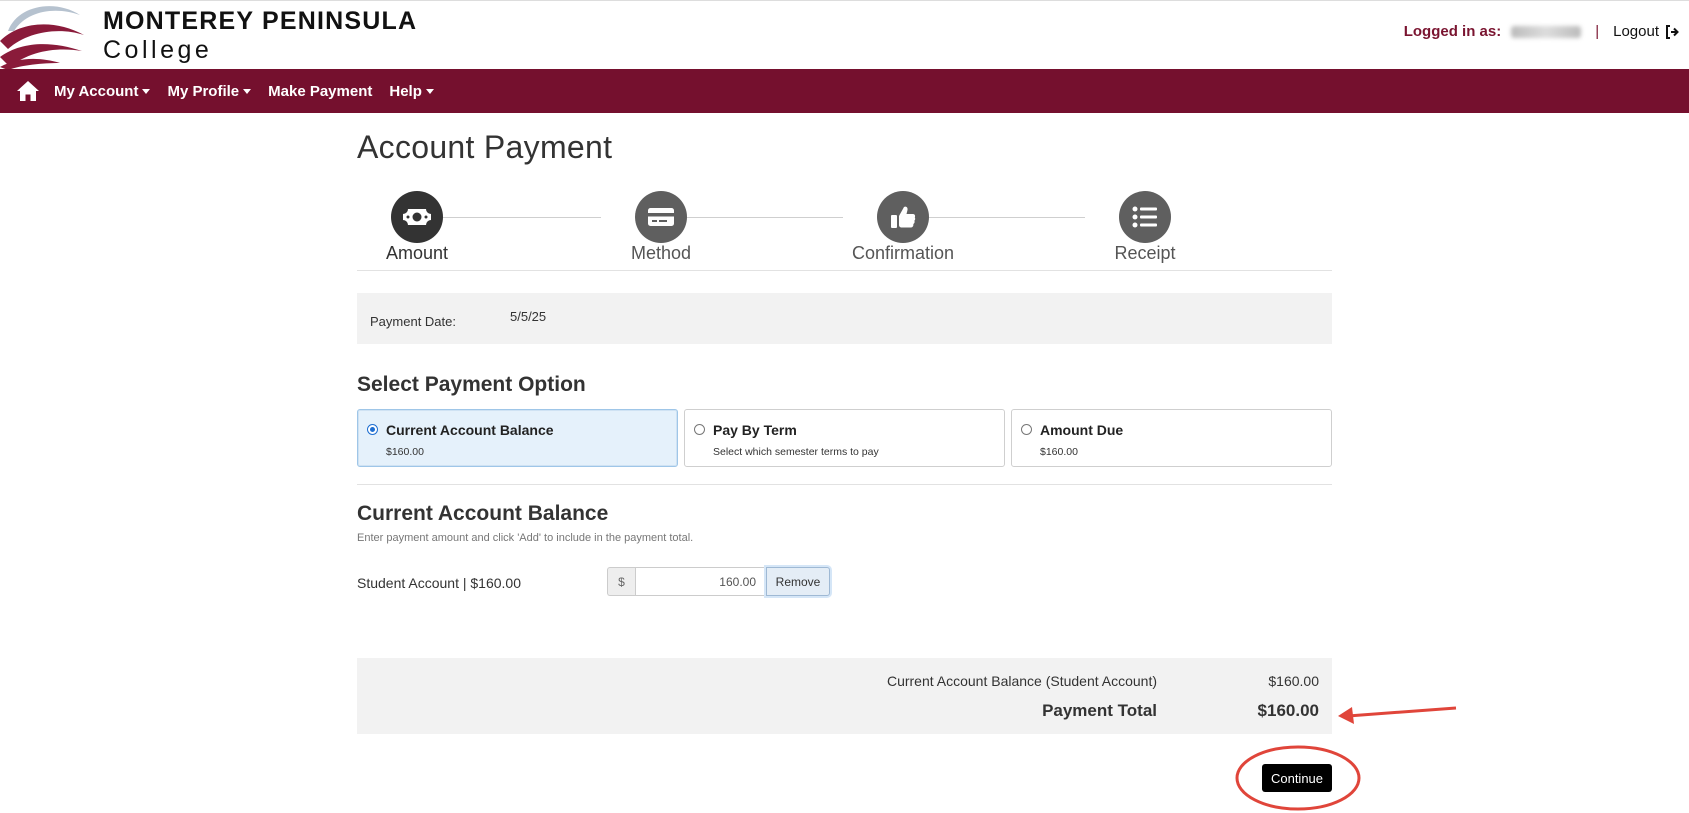 This screenshot has width=1689, height=813. I want to click on nav-my-profile: My Profile, so click(209, 91).